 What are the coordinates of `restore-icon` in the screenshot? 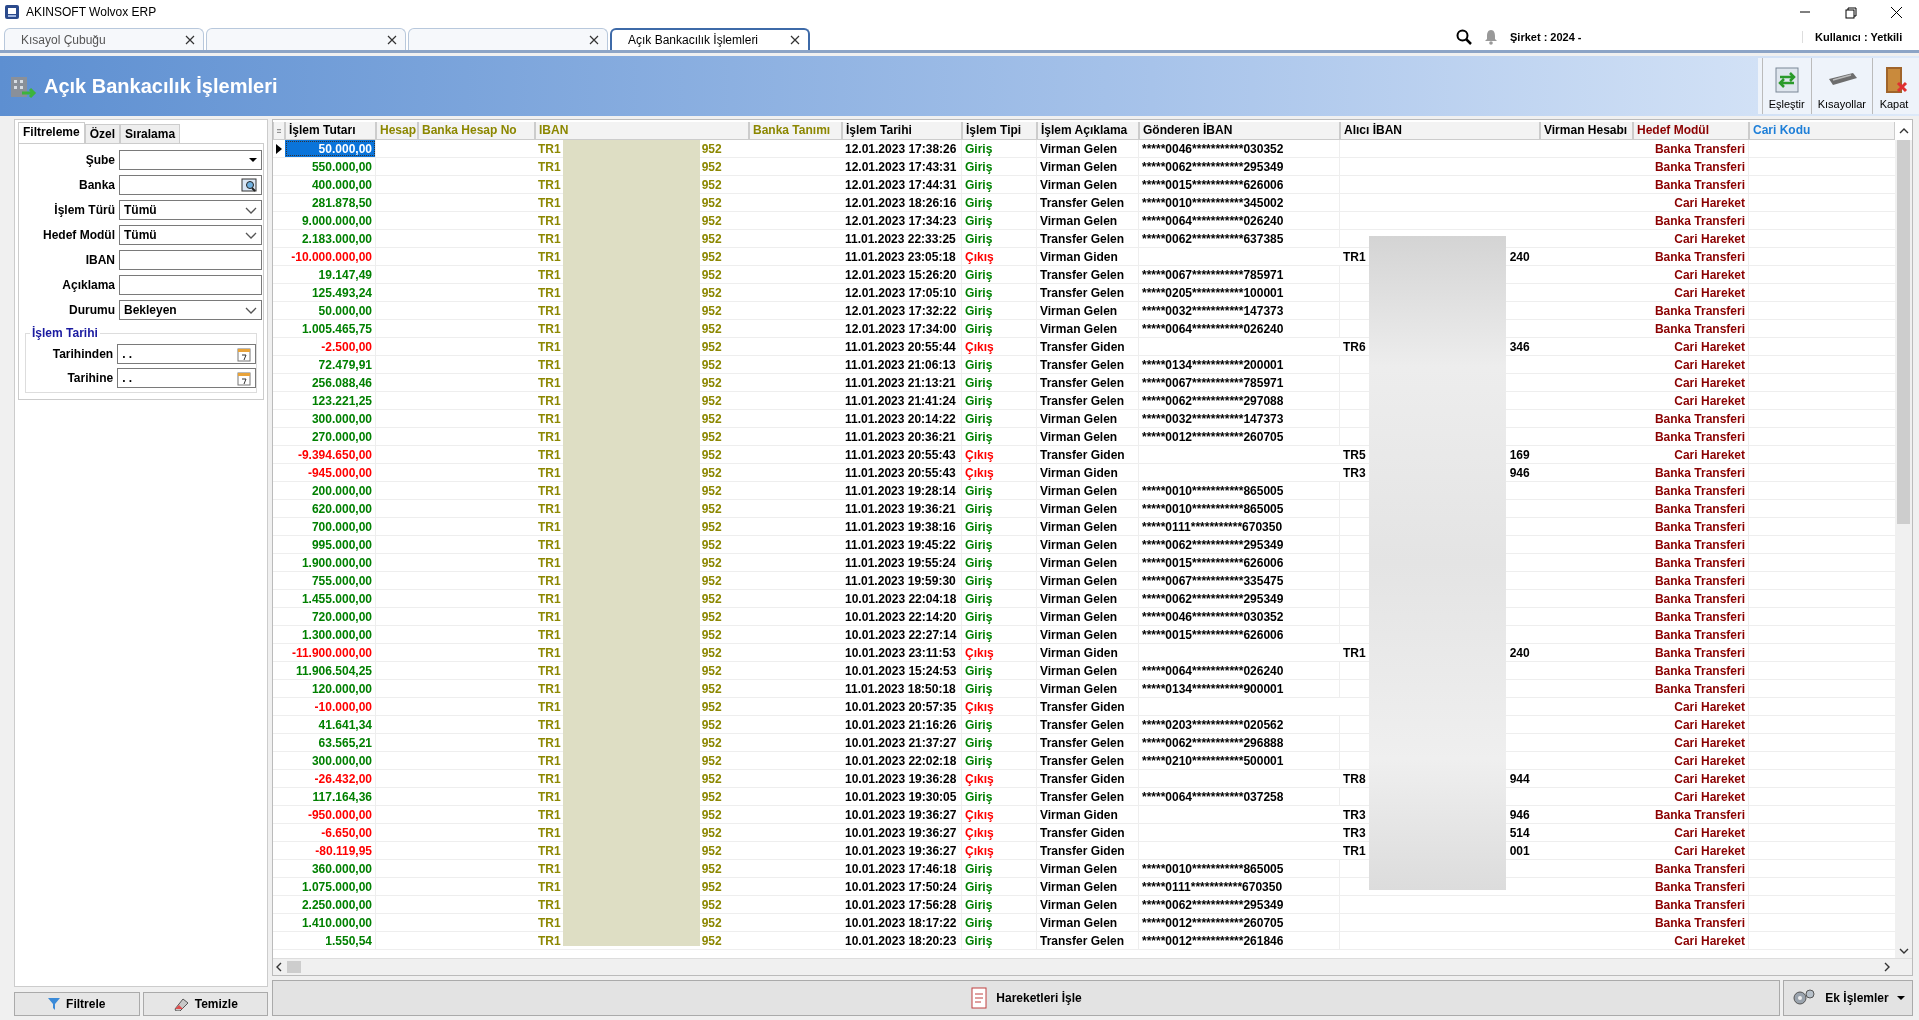 It's located at (1850, 12).